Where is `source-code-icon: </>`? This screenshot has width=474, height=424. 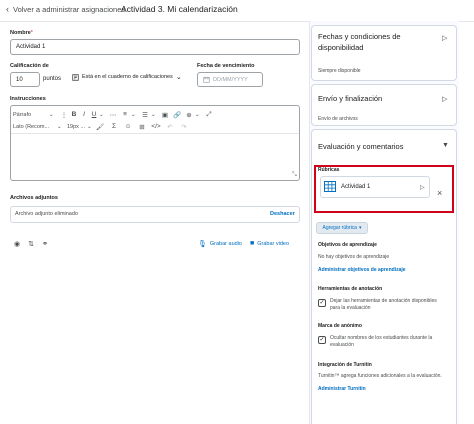 source-code-icon: </> is located at coordinates (156, 126).